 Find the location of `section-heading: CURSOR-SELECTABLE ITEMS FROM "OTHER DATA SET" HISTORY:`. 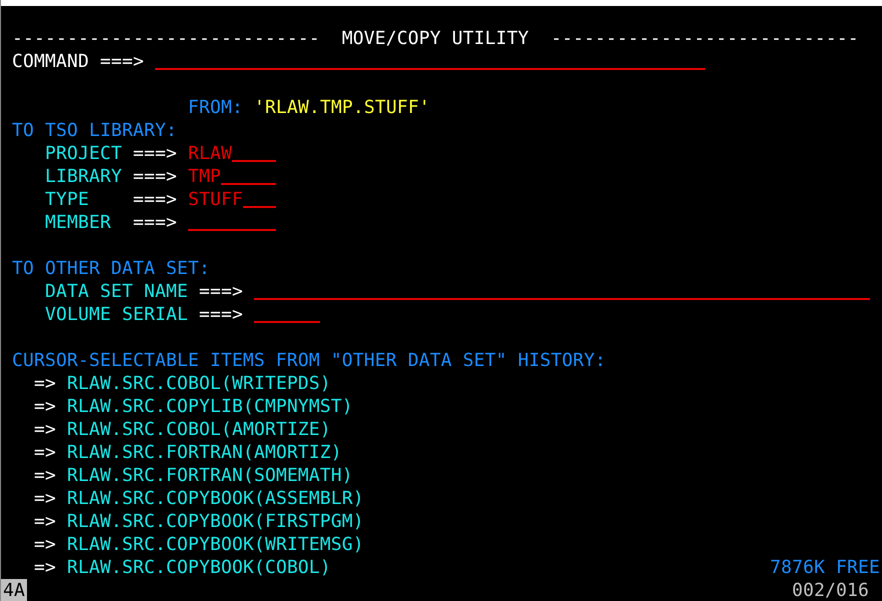

section-heading: CURSOR-SELECTABLE ITEMS FROM "OTHER DATA SET" HISTORY: is located at coordinates (309, 360).